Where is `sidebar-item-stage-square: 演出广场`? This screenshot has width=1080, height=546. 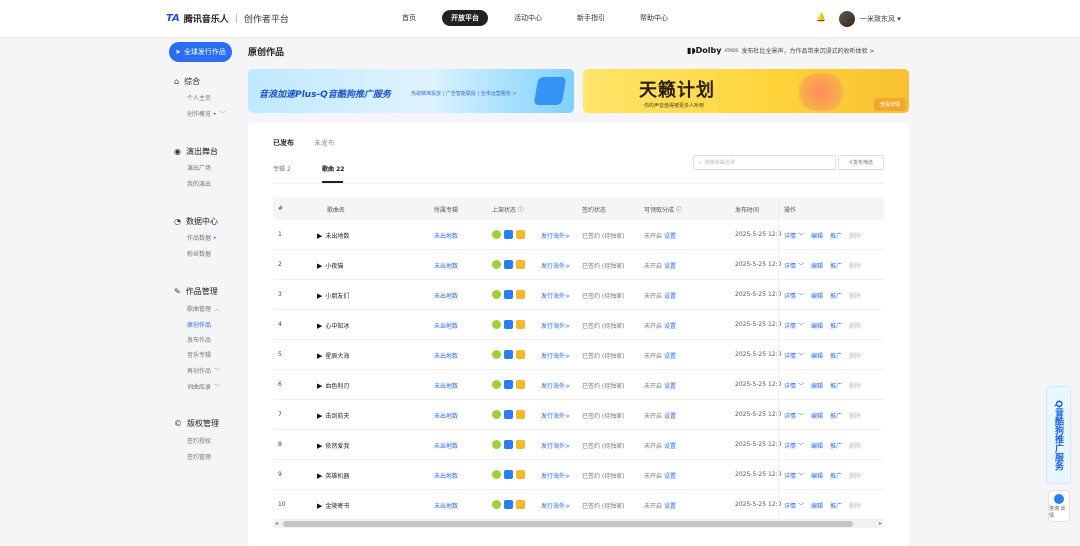
sidebar-item-stage-square: 演出广场 is located at coordinates (199, 167).